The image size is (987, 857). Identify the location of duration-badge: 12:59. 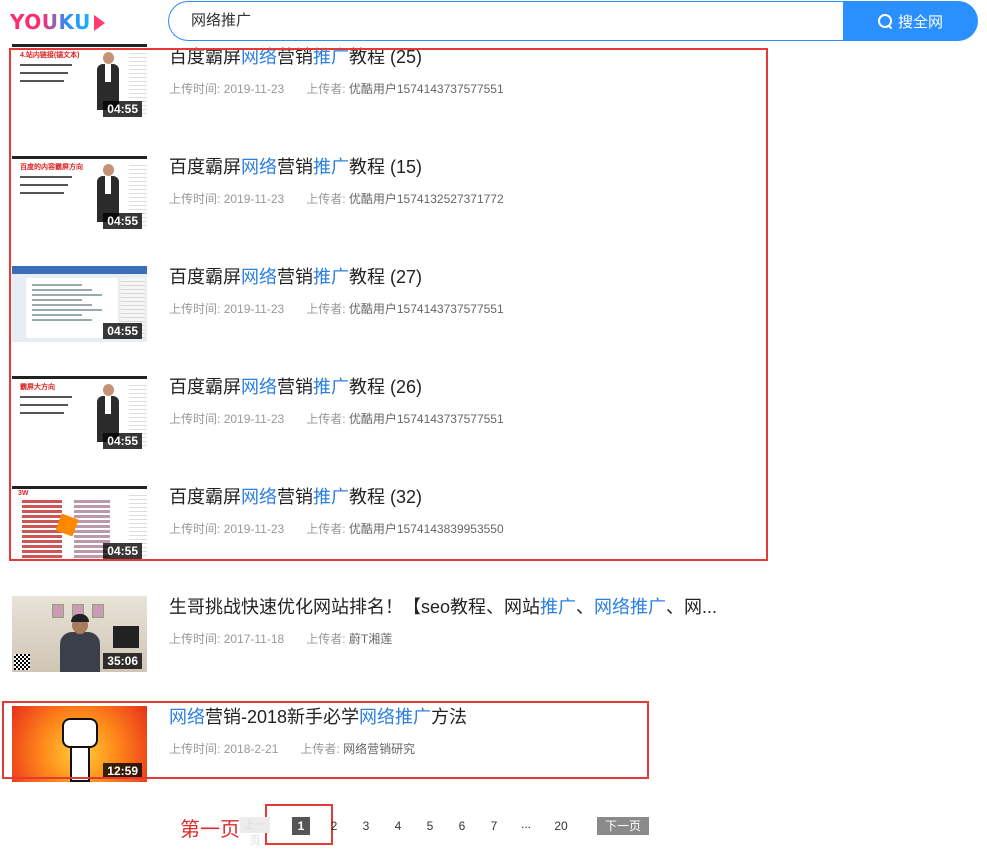
(122, 771).